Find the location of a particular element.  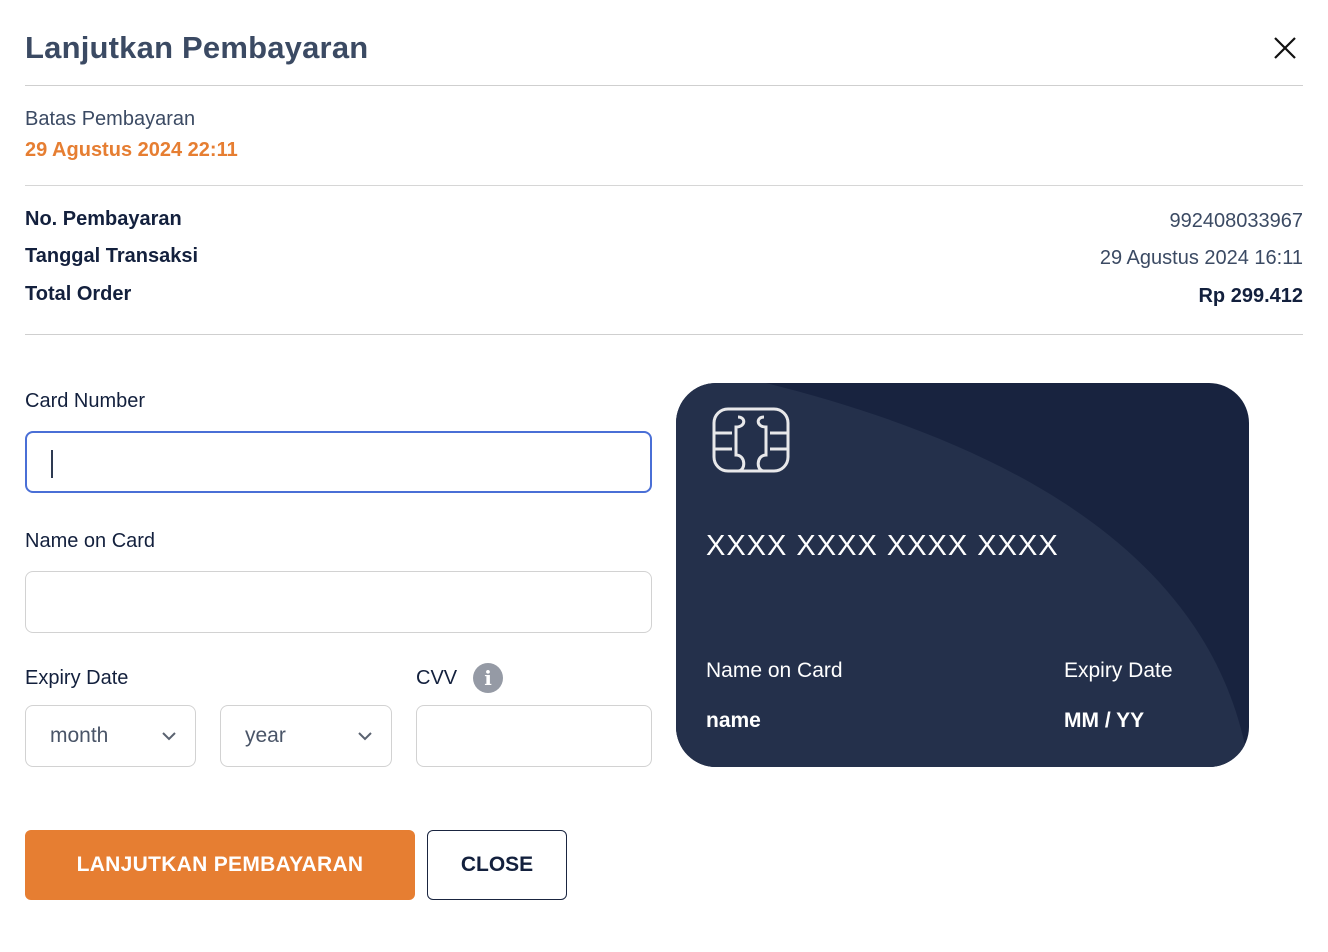

detail-value: 992408033967 is located at coordinates (1236, 221).